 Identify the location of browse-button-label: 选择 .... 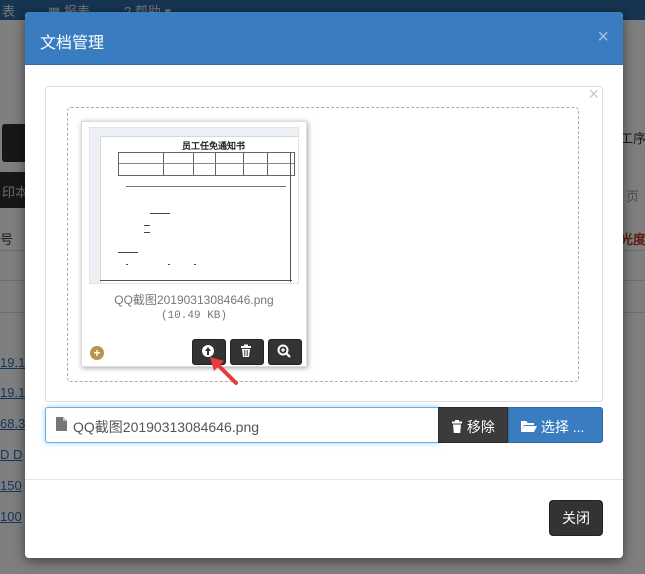
(562, 427).